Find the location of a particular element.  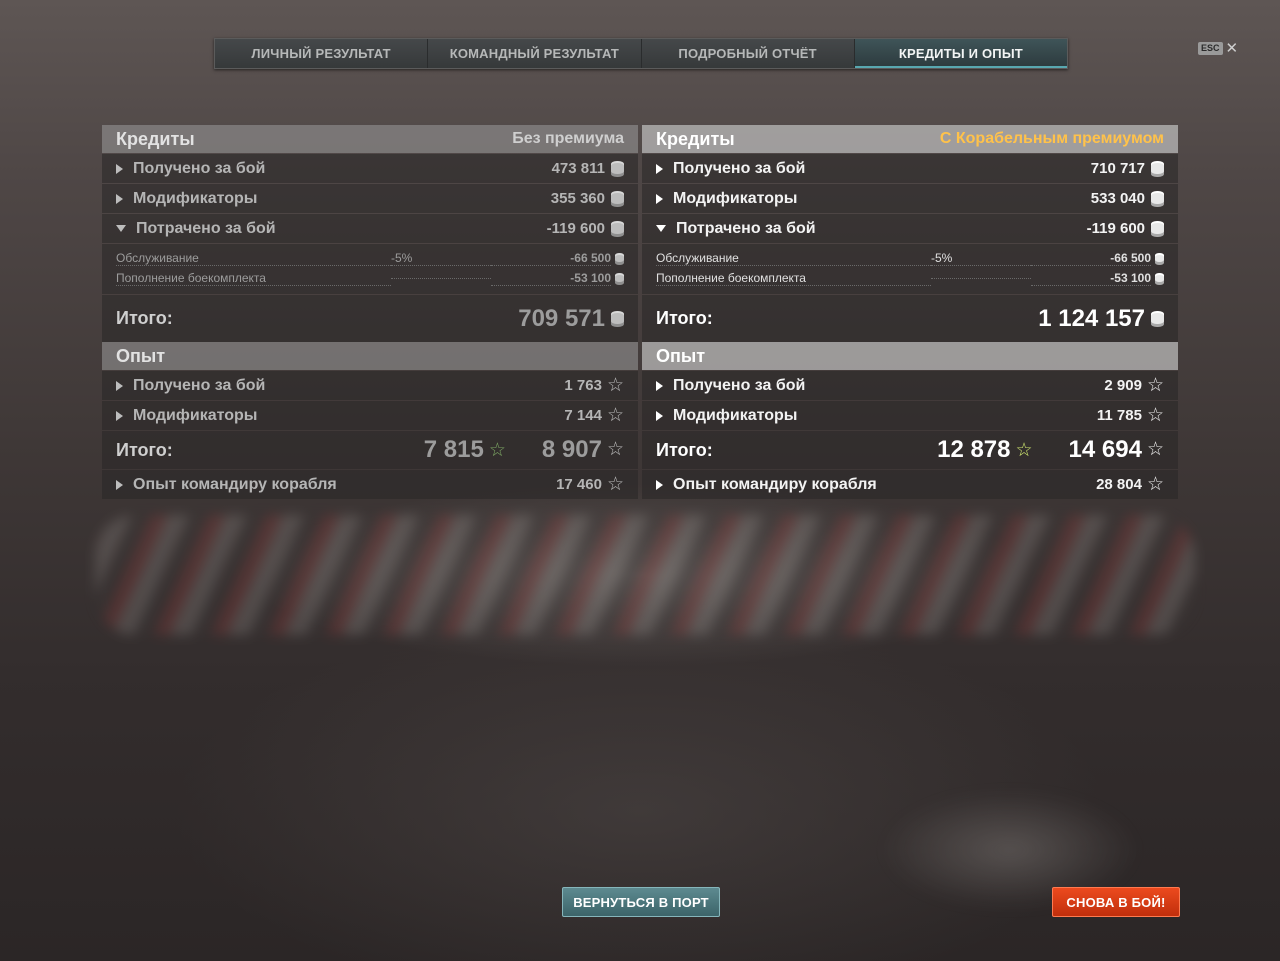

row-value: 2 909 is located at coordinates (1123, 385).